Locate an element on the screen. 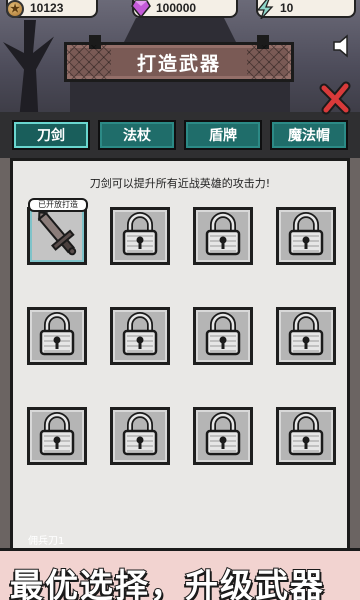 The image size is (360, 600). tab-staffs: 法杖 is located at coordinates (137, 135).